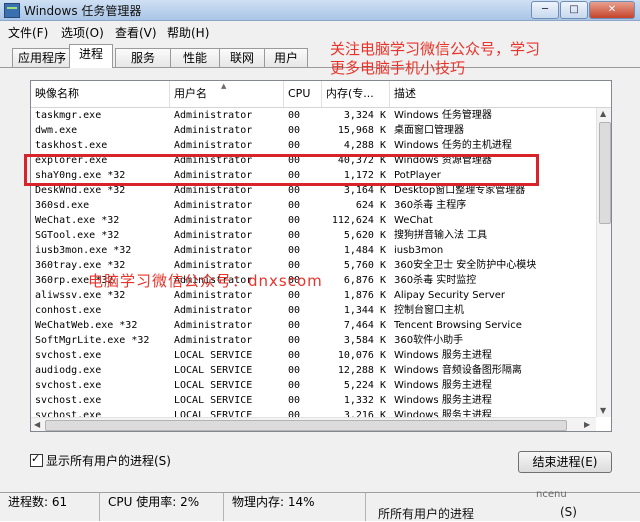 The image size is (640, 522). Describe the element at coordinates (83, 11) in the screenshot. I see `window-title: Windows 任务管理器` at that location.